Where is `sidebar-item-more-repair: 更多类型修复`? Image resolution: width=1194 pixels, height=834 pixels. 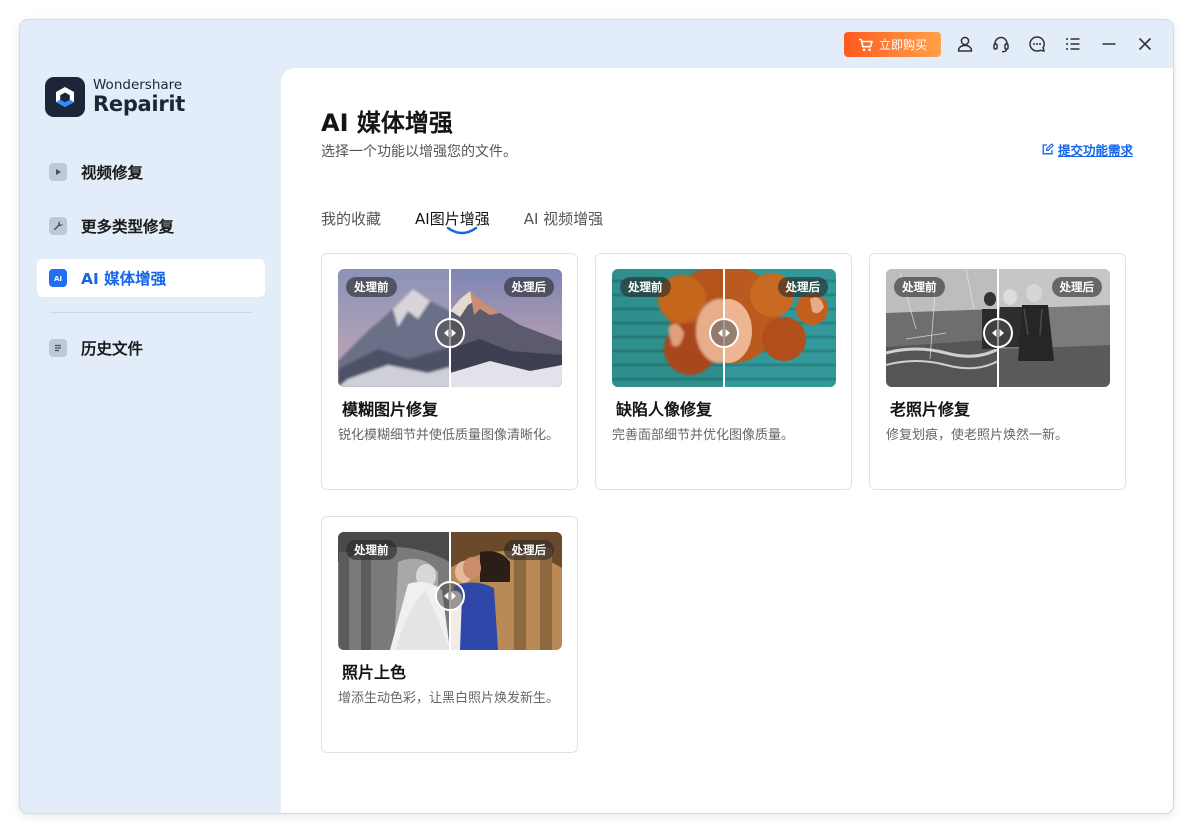
sidebar-item-more-repair: 更多类型修复 is located at coordinates (151, 226).